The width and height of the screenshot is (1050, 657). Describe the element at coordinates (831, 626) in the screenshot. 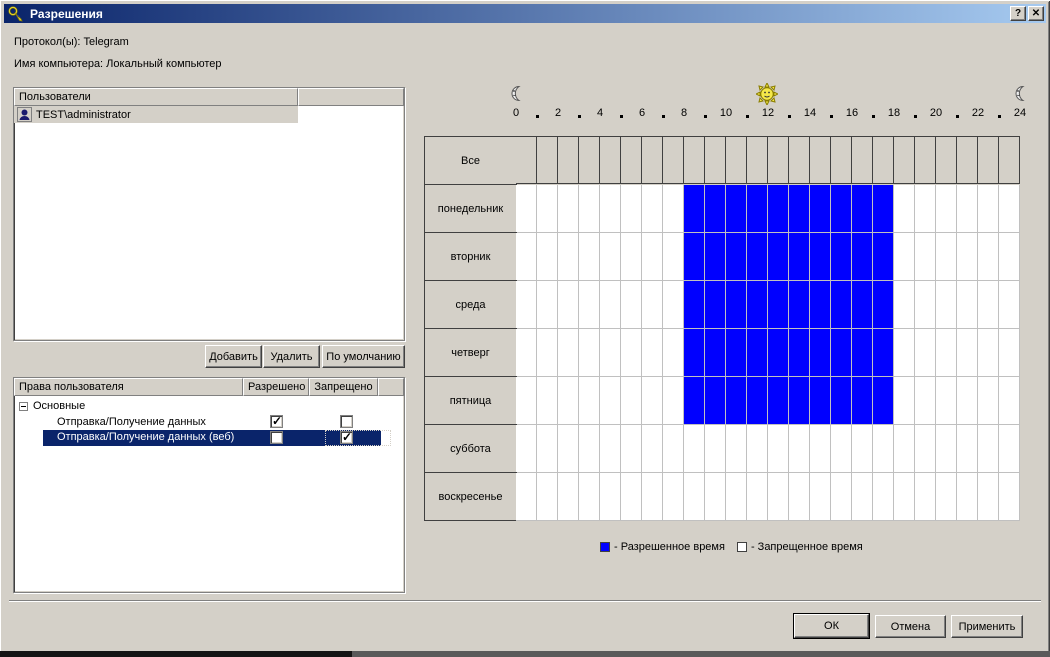

I see `ok-button: ОК` at that location.